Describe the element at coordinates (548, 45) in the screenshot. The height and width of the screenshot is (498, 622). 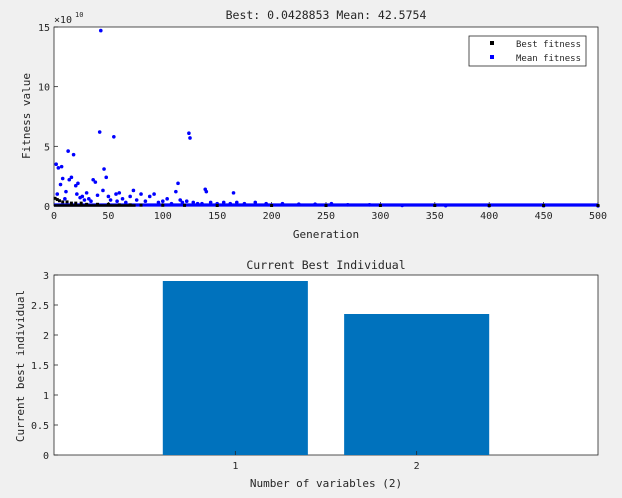
I see `legend-best-label: Best fitness` at that location.